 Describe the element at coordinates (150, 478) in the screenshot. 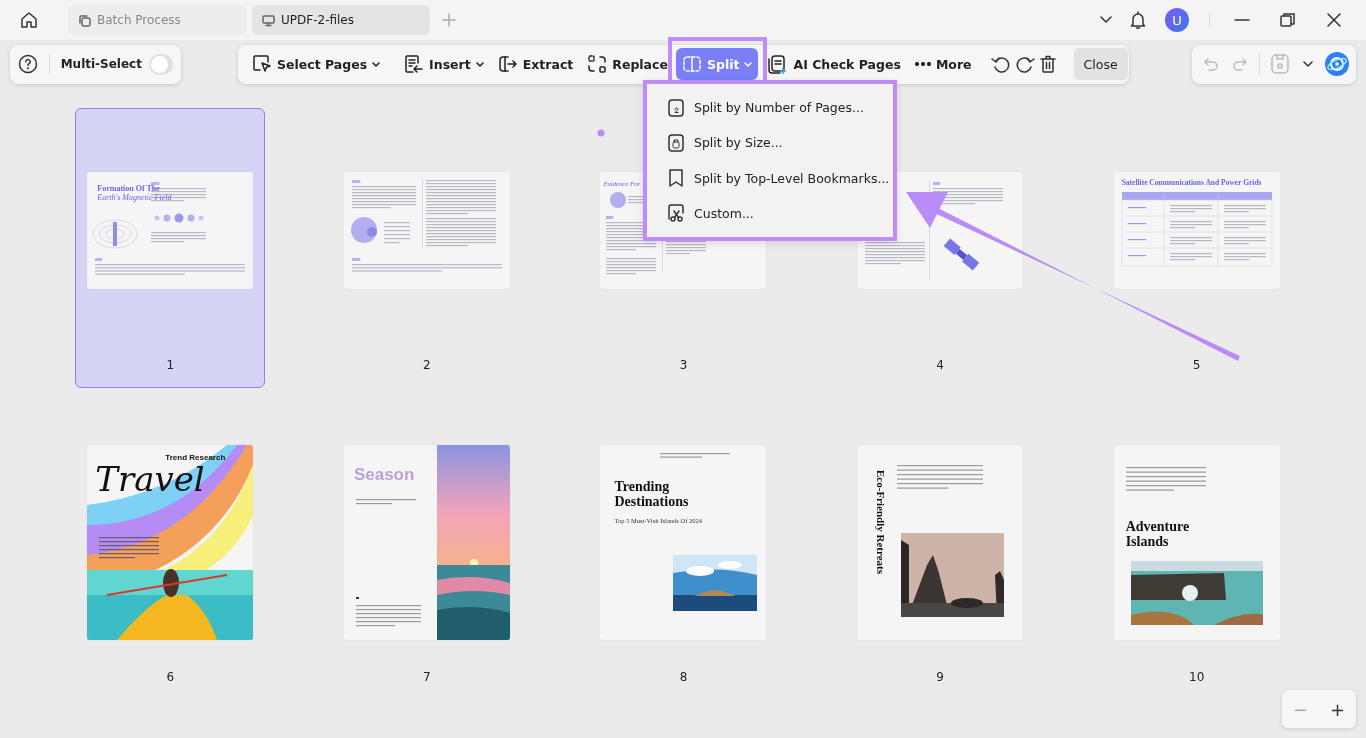

I see `page-title: Travel` at that location.